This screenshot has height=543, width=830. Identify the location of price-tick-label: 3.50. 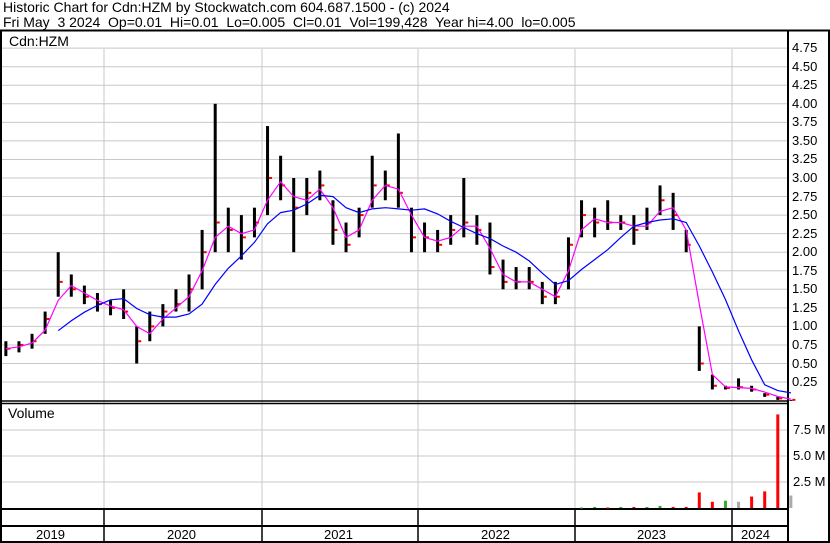
(805, 140).